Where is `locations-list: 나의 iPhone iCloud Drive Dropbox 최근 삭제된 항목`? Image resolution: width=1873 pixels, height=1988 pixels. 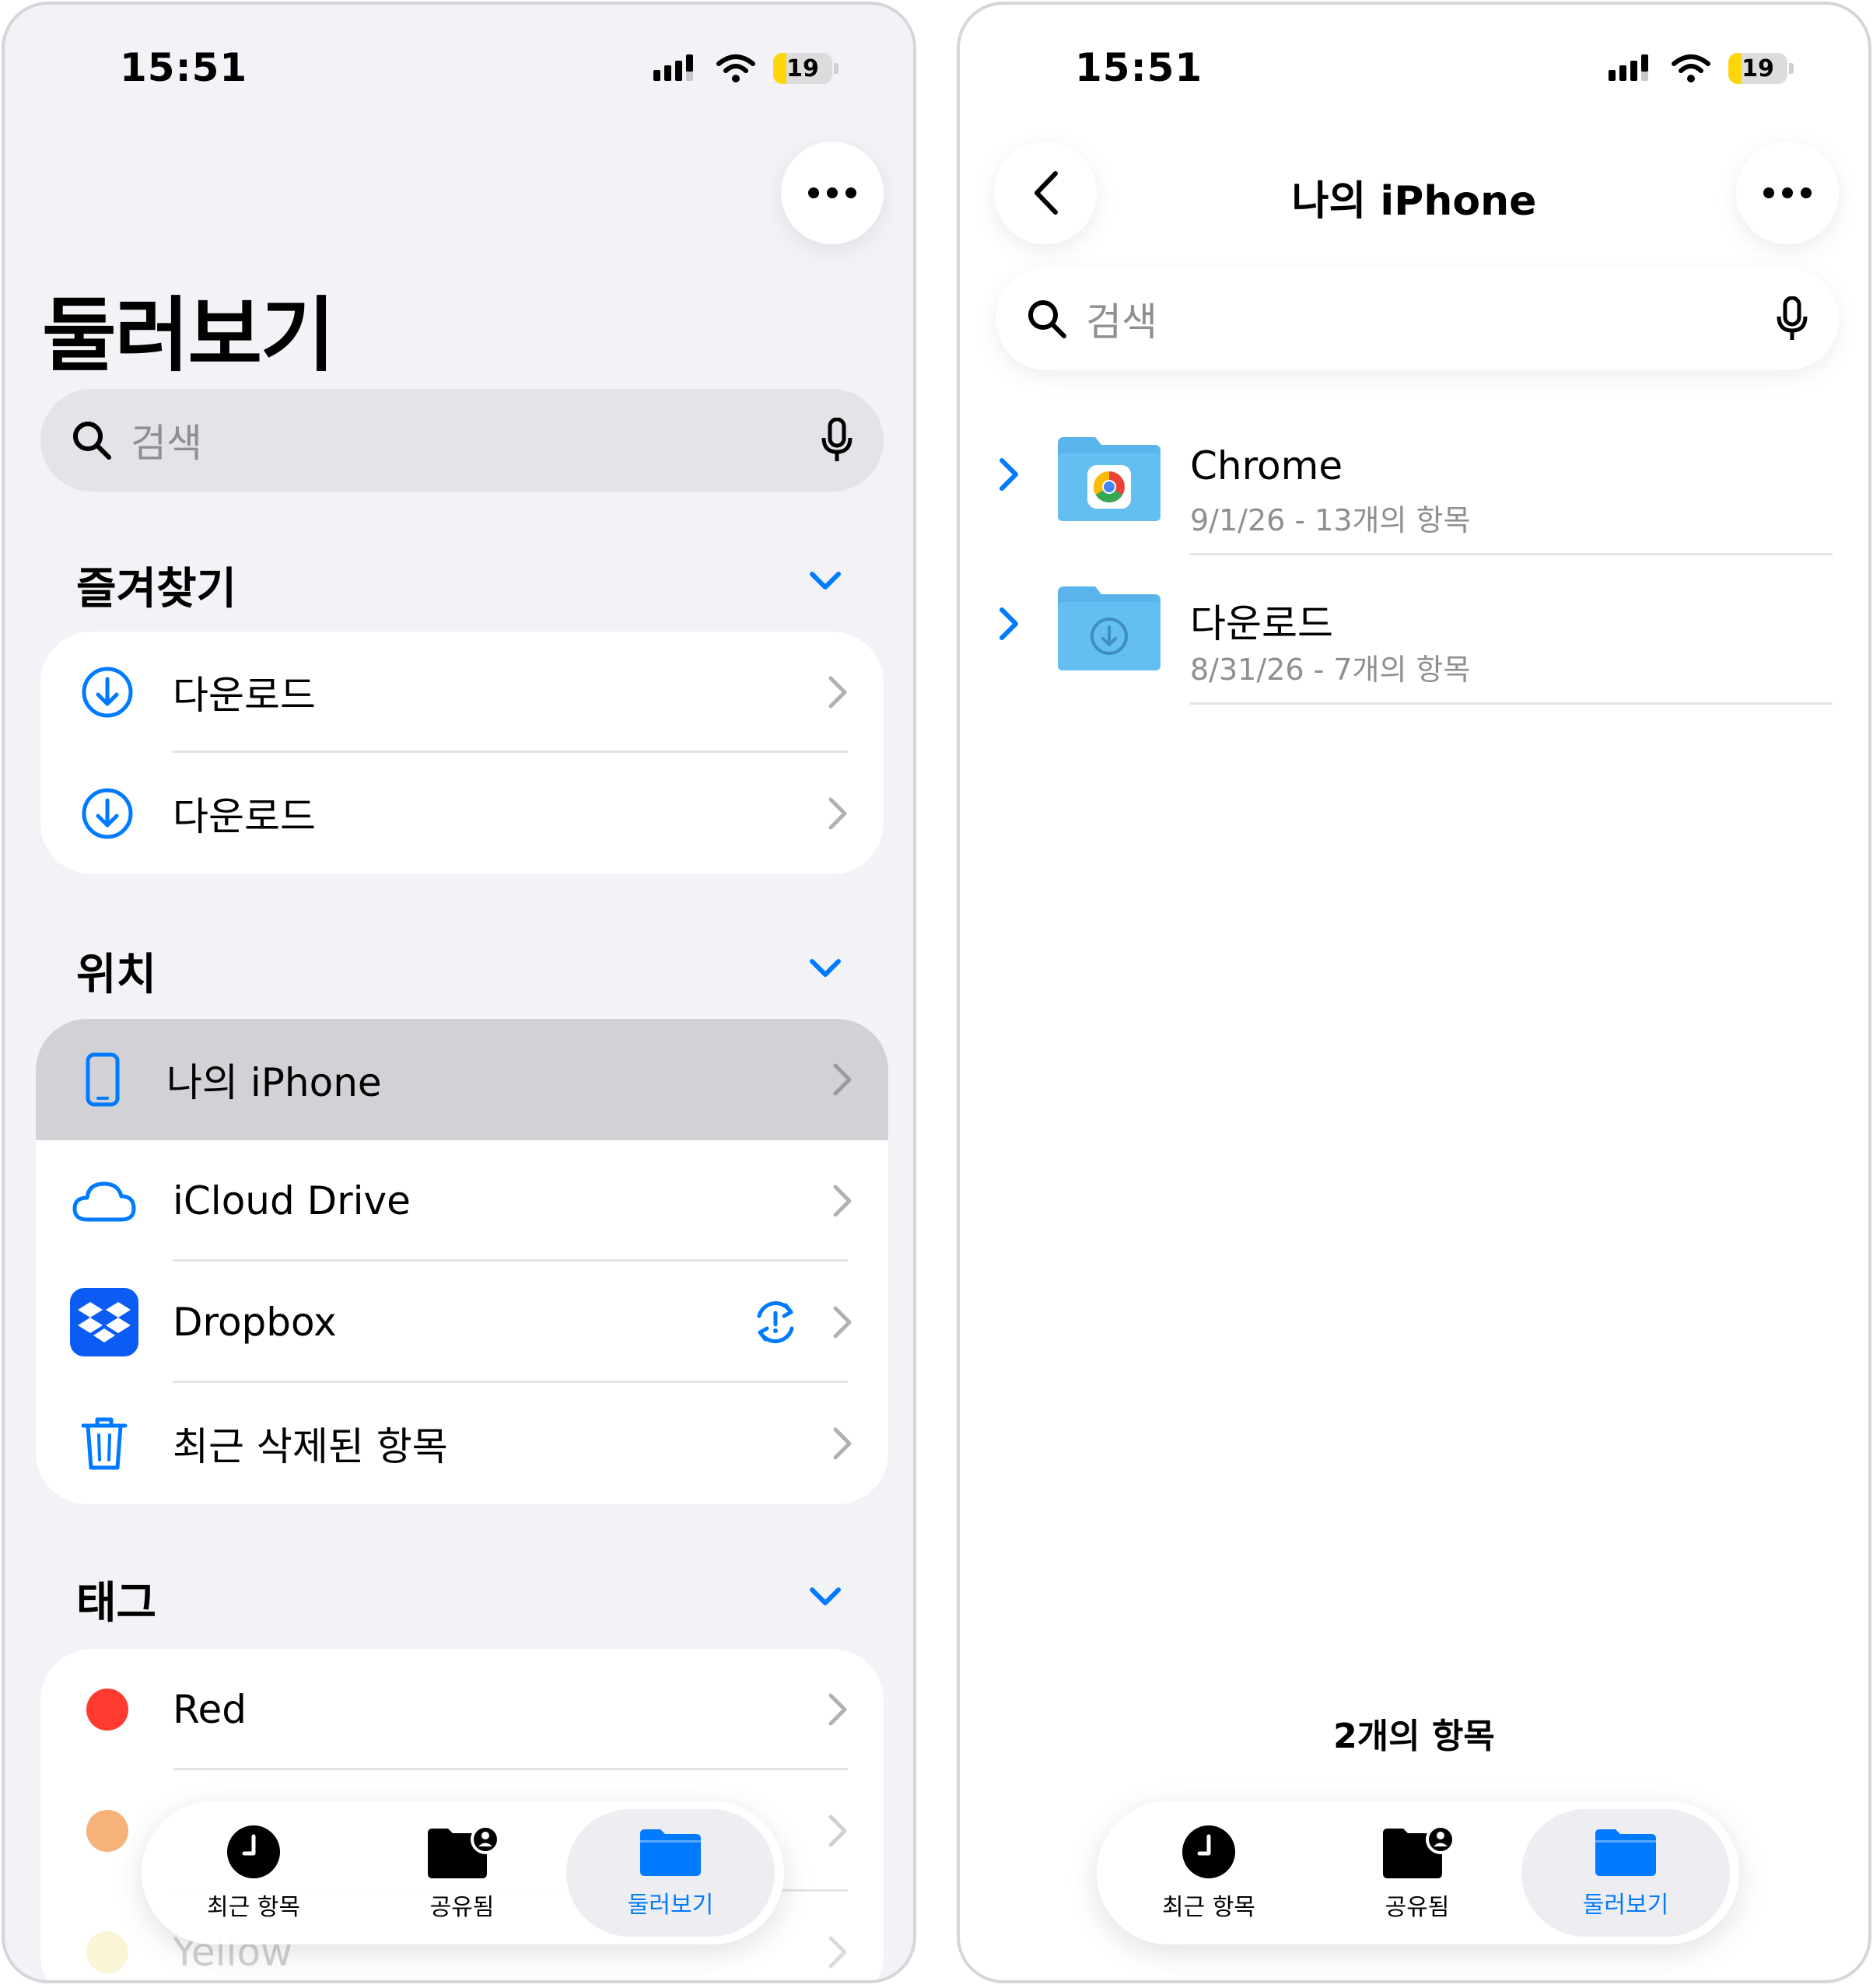 locations-list: 나의 iPhone iCloud Drive Dropbox 최근 삭제된 항목 is located at coordinates (462, 1262).